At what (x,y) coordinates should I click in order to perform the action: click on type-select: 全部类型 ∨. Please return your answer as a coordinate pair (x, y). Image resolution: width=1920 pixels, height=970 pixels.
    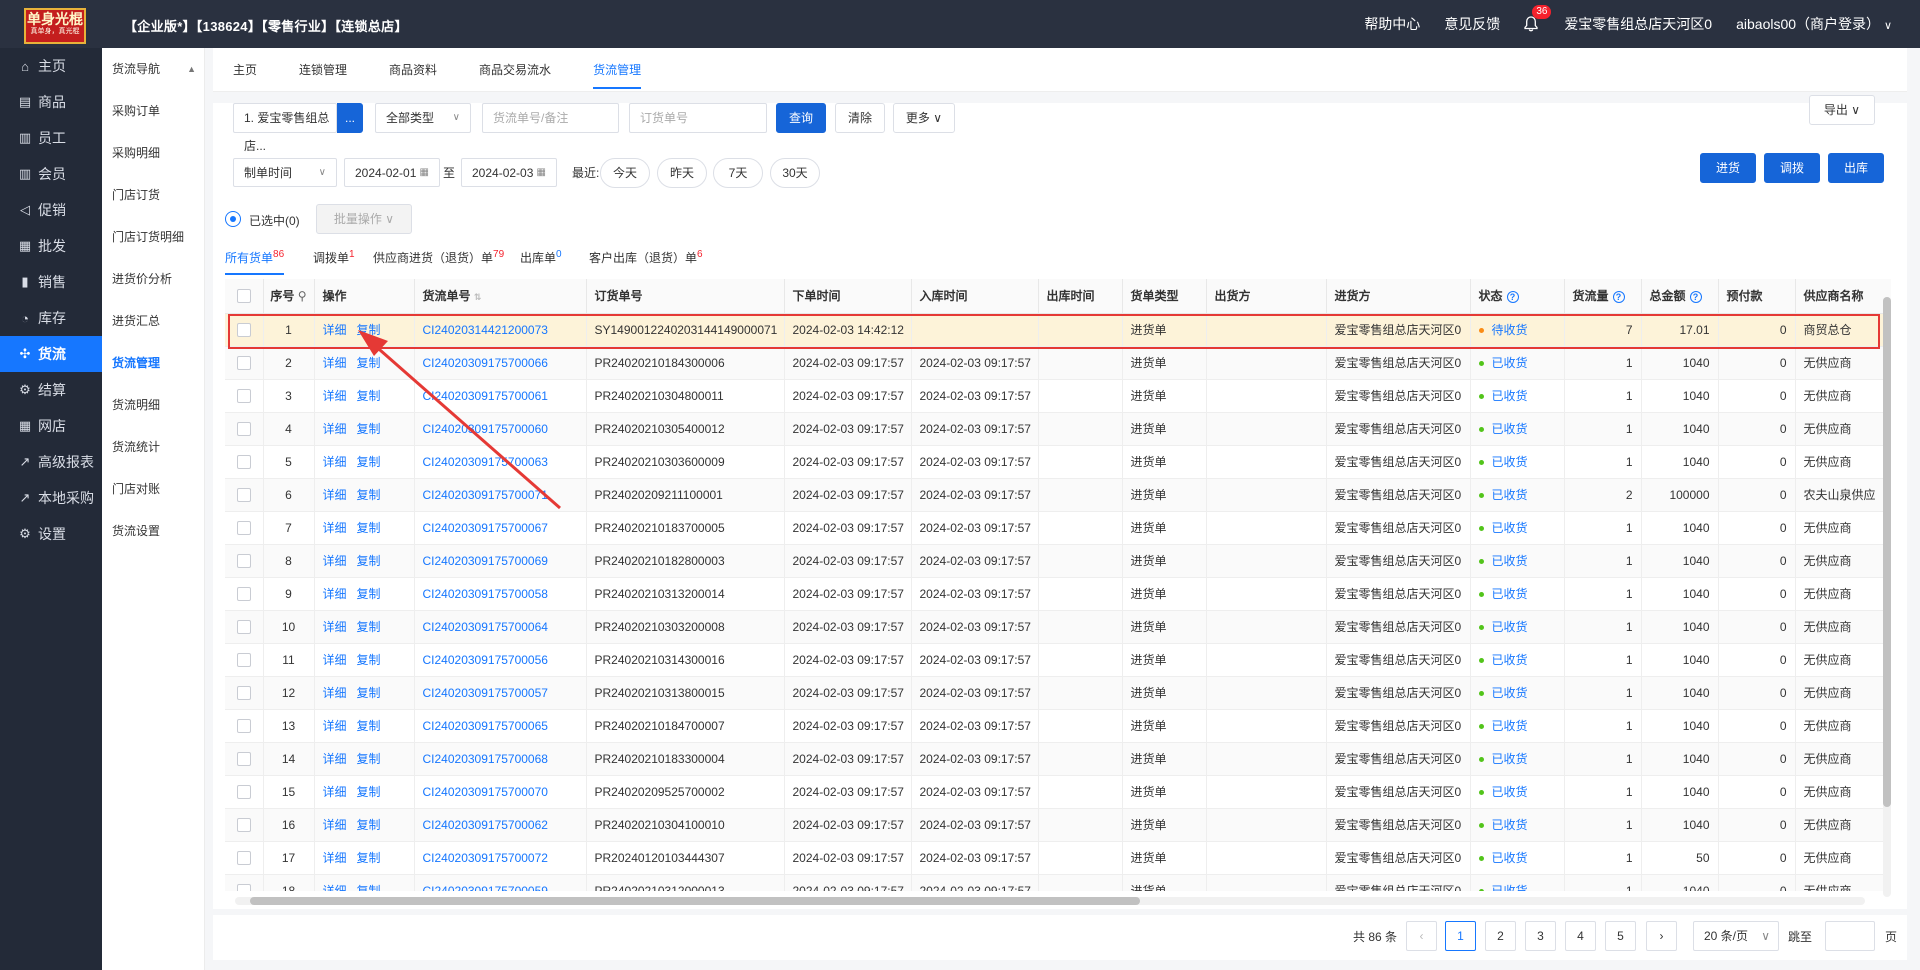
    Looking at the image, I should click on (423, 118).